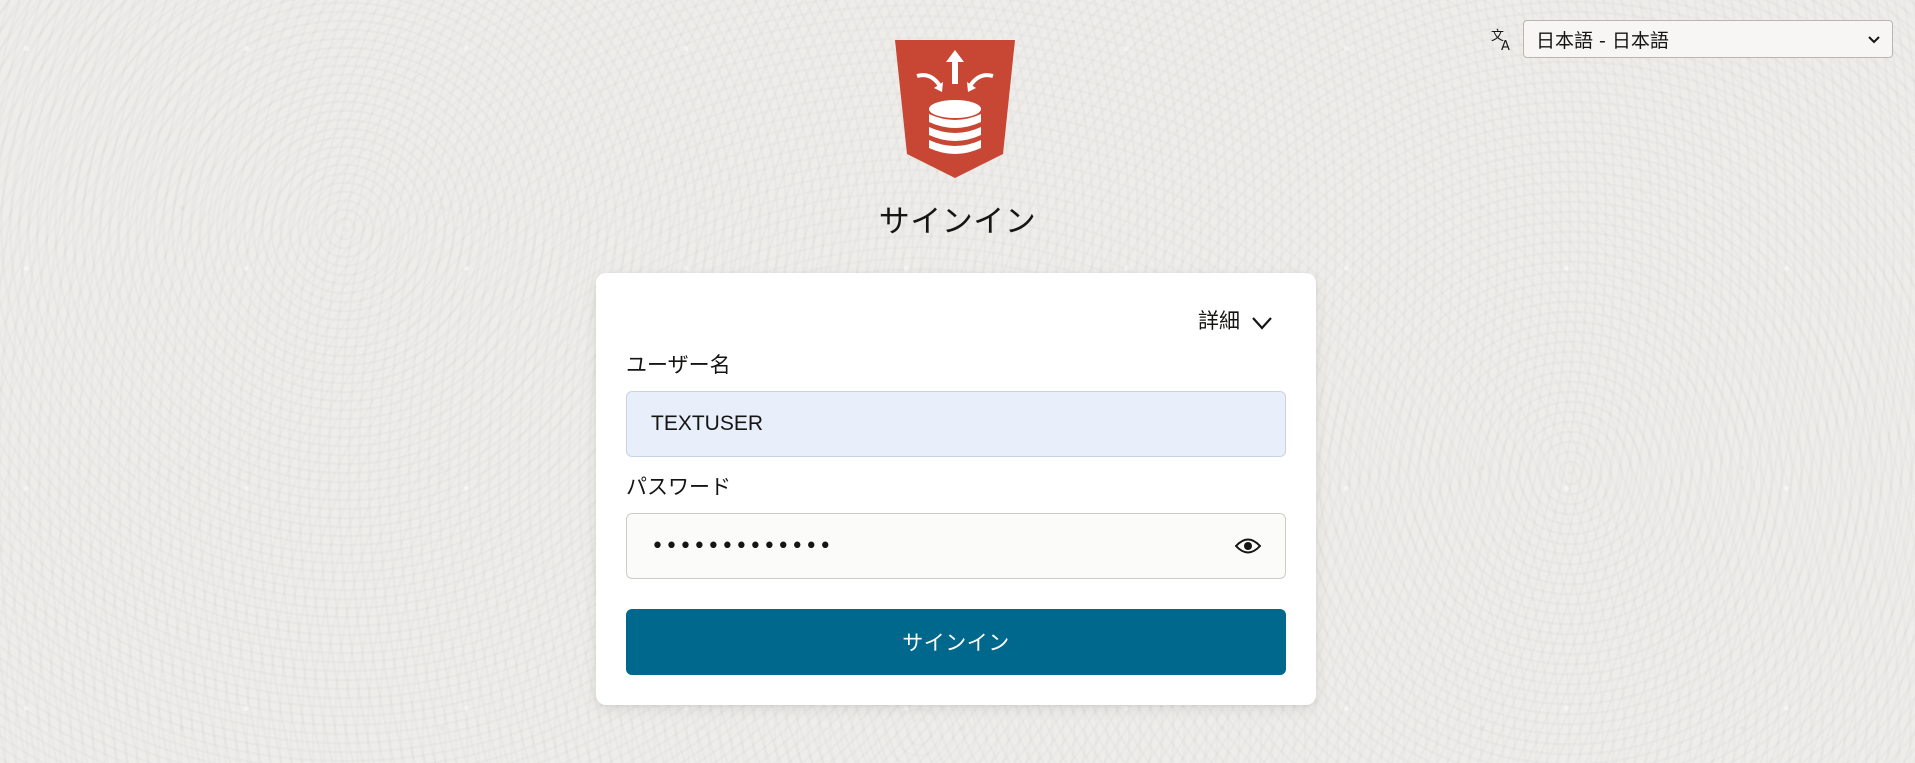 This screenshot has width=1915, height=763. What do you see at coordinates (1219, 321) in the screenshot?
I see `details-label: 詳細` at bounding box center [1219, 321].